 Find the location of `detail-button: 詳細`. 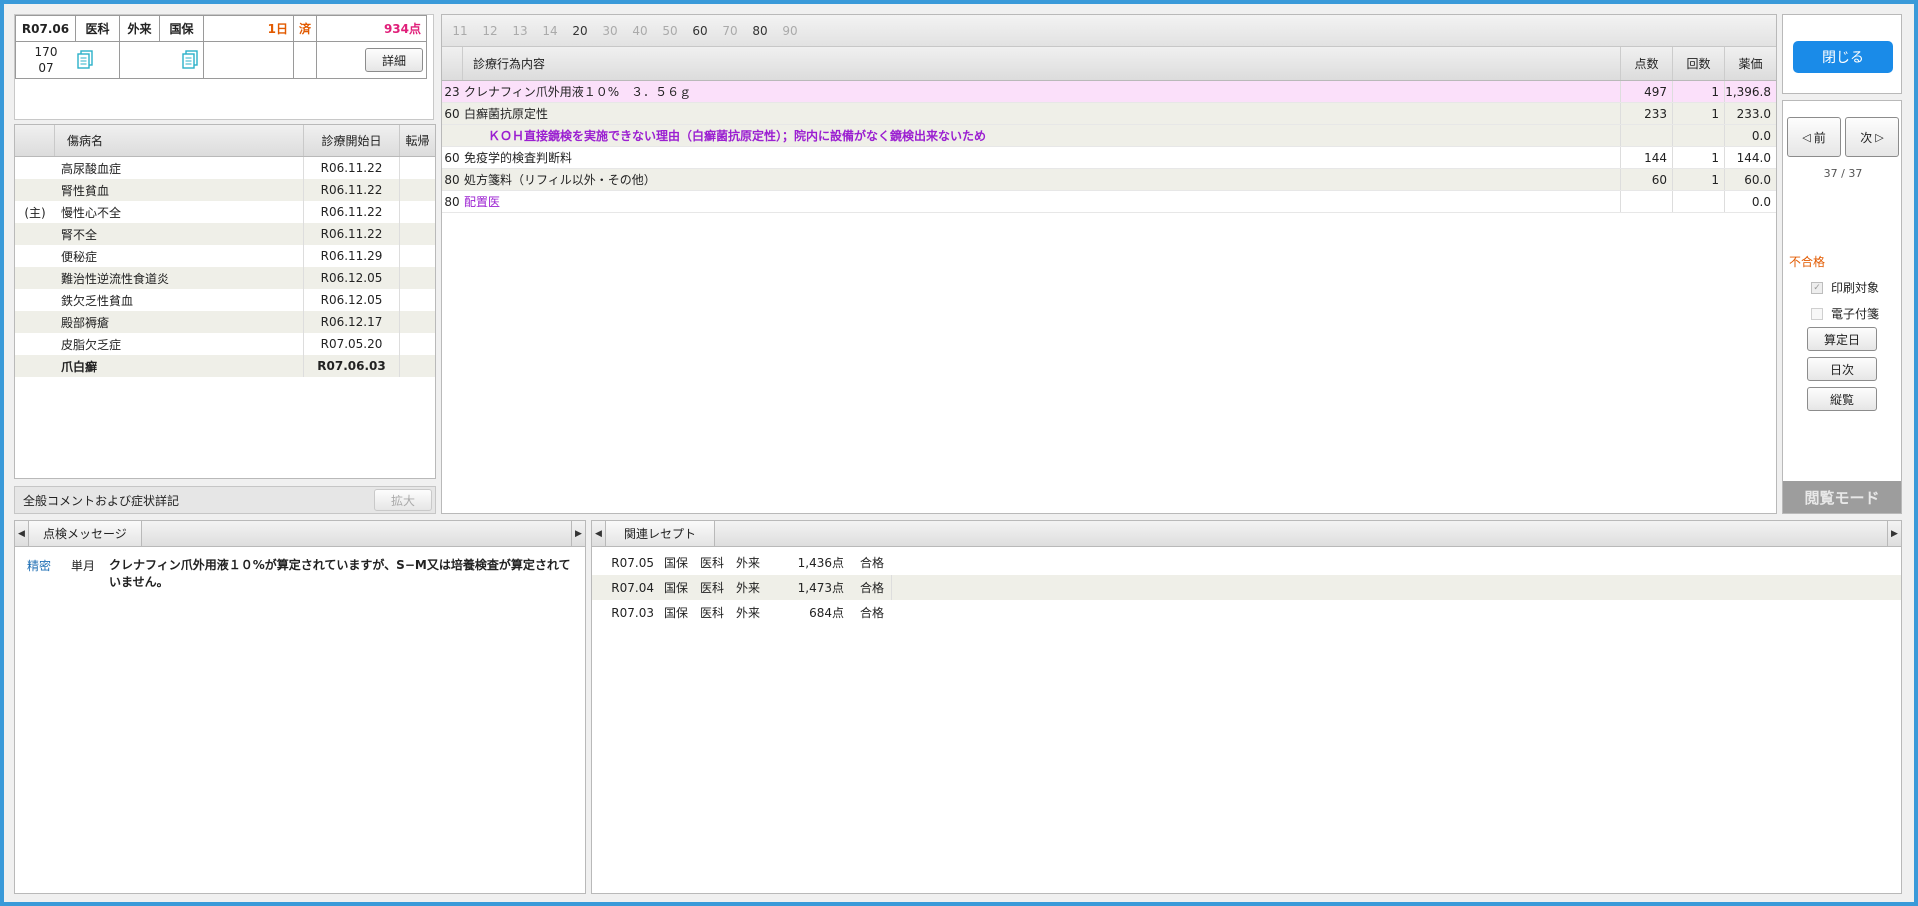

detail-button: 詳細 is located at coordinates (394, 60).